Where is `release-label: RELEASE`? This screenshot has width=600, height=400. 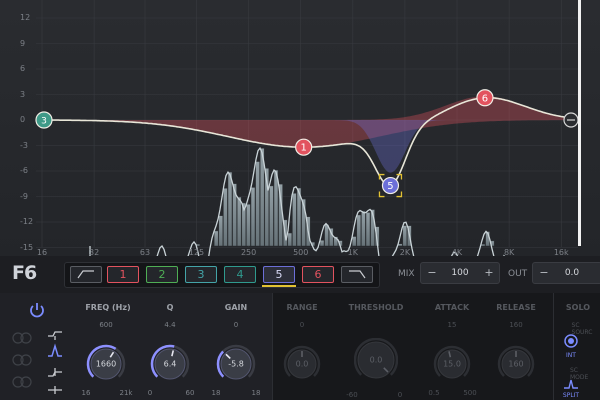 release-label: RELEASE is located at coordinates (516, 307).